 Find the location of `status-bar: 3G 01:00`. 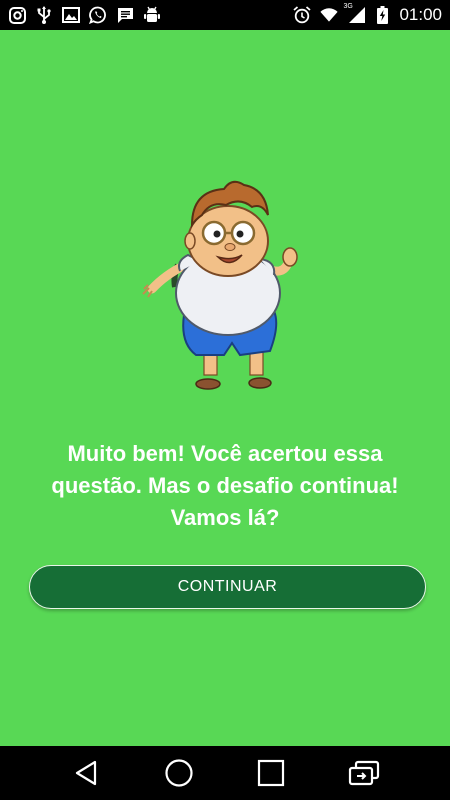

status-bar: 3G 01:00 is located at coordinates (225, 15).